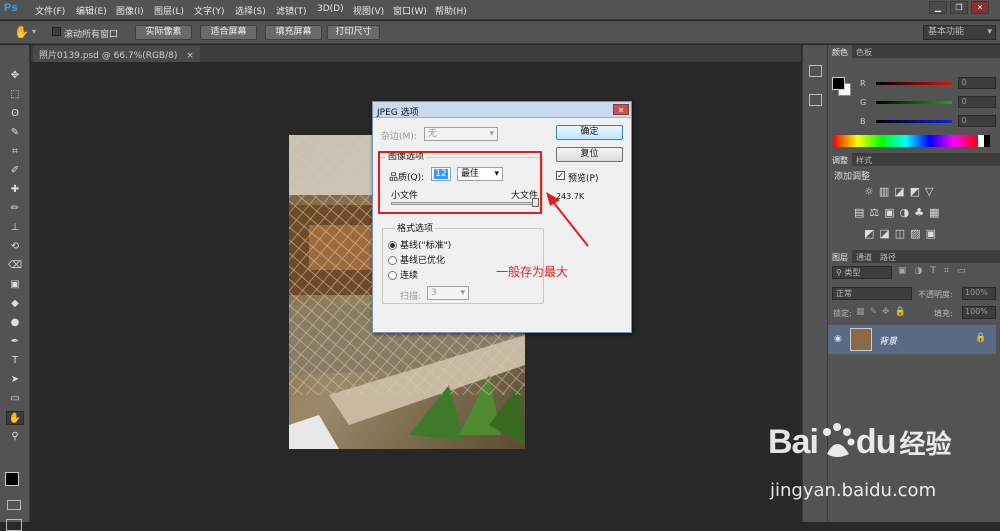  I want to click on radio-progressive, so click(392, 275).